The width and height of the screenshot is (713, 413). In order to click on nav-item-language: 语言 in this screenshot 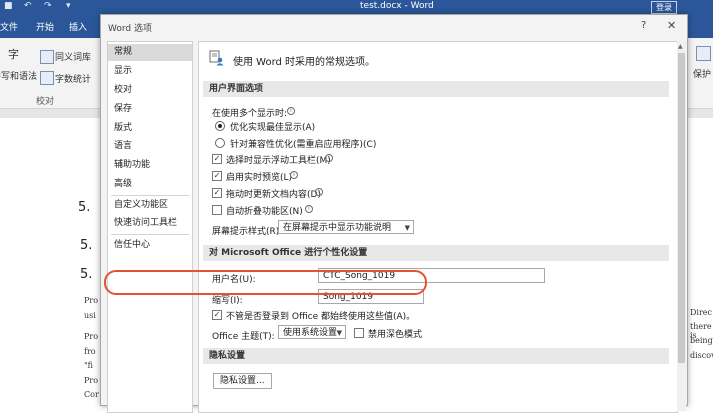, I will do `click(150, 146)`.